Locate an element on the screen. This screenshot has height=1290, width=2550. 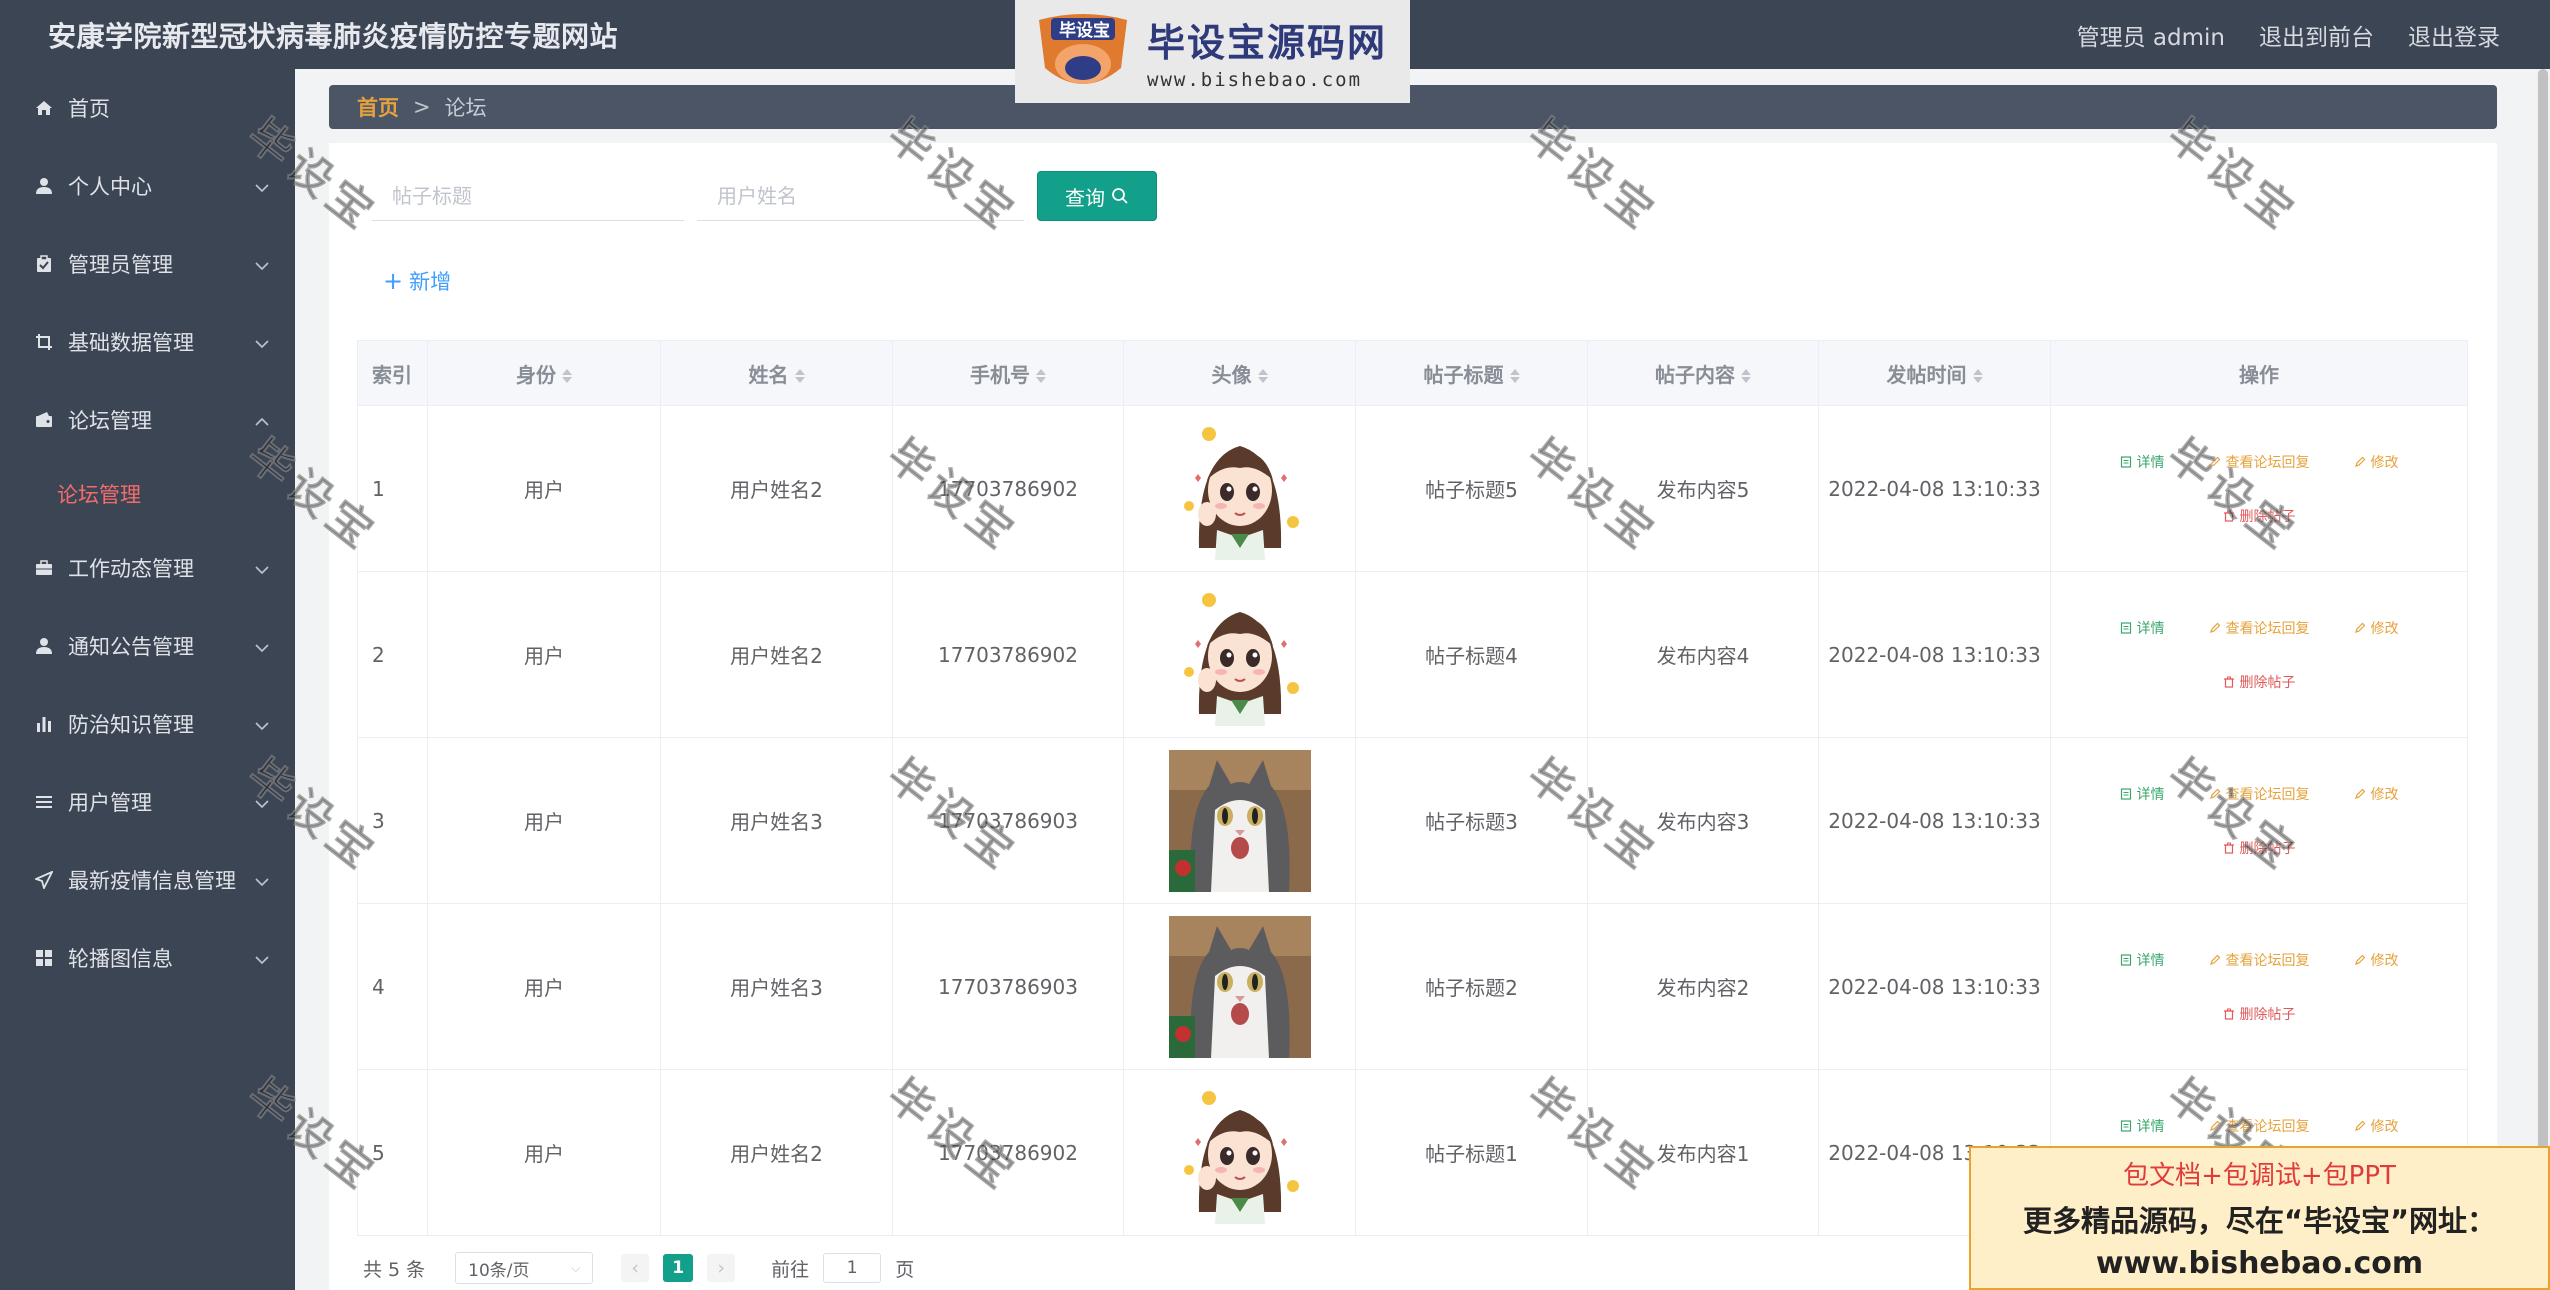
sidebar-item-4: 论坛管理 is located at coordinates (147, 420).